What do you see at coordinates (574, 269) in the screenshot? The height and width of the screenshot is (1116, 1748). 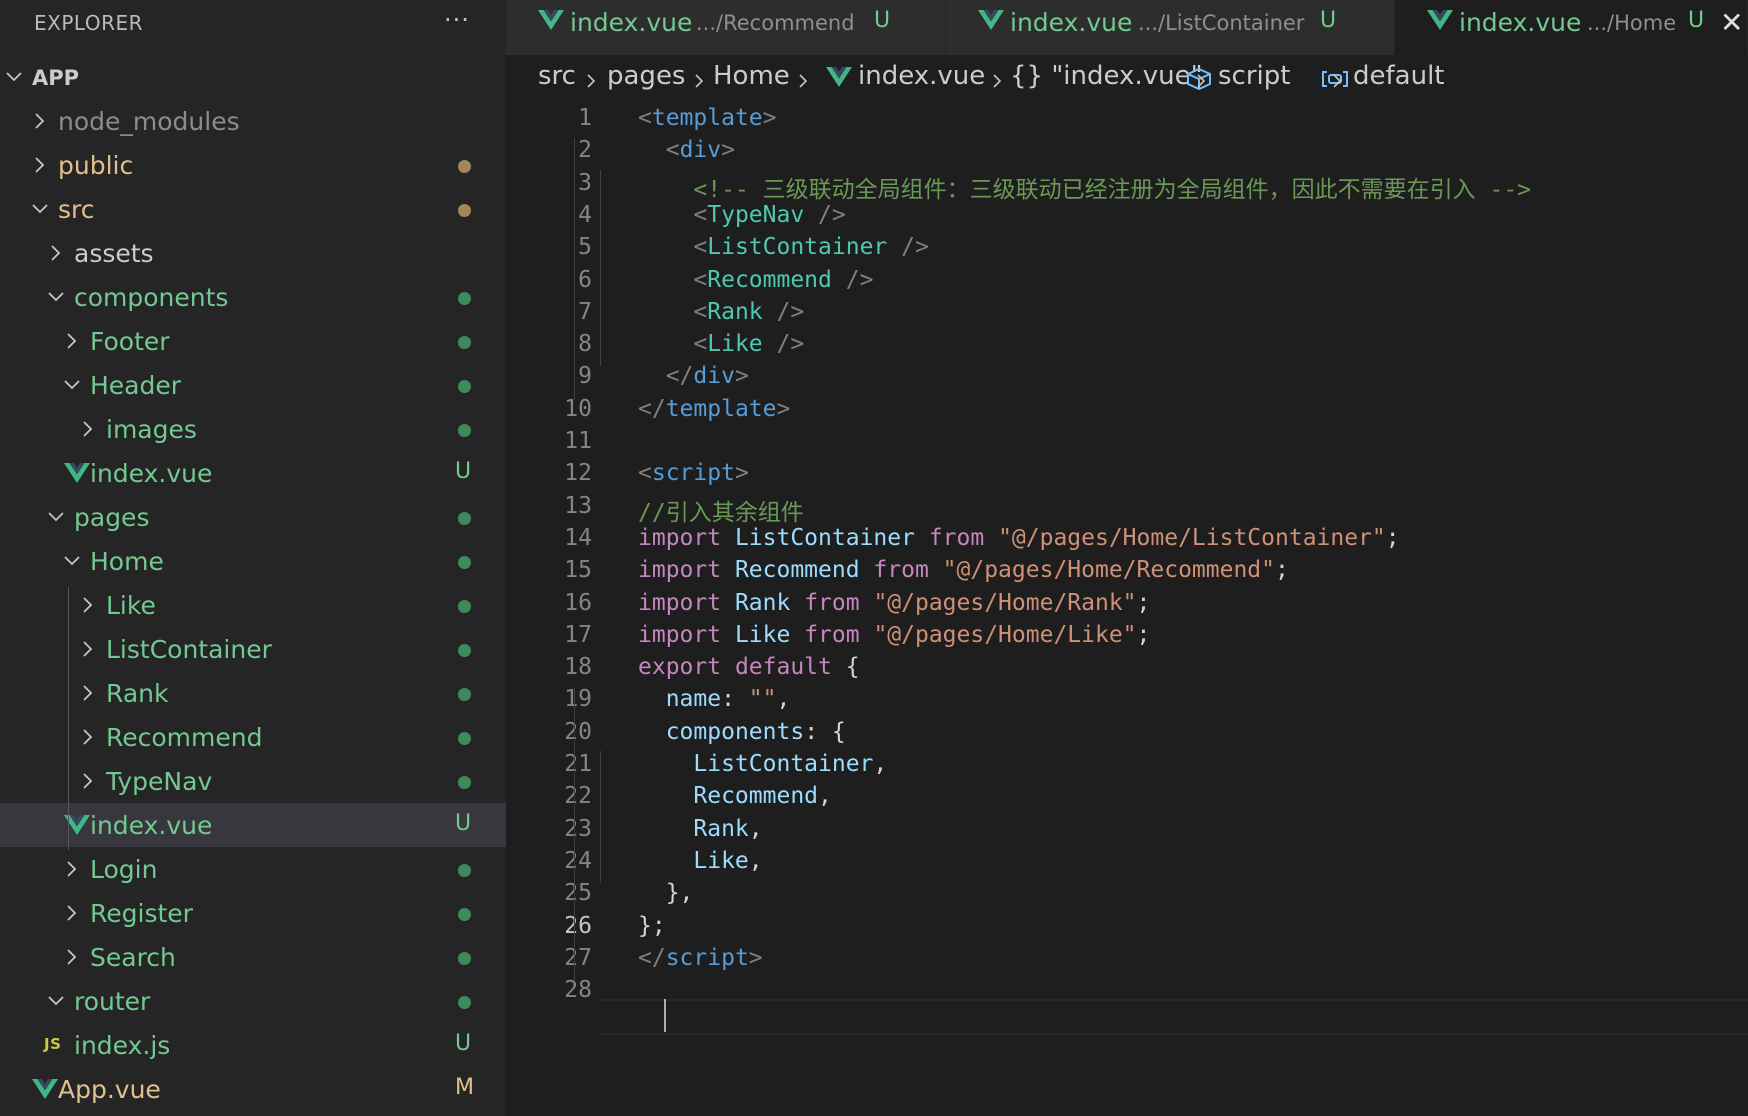 I see `indent-guide` at bounding box center [574, 269].